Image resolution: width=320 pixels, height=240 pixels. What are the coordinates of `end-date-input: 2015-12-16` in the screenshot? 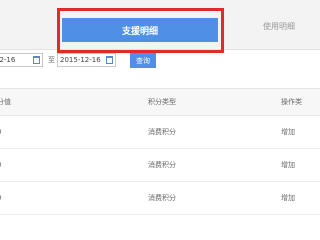 It's located at (86, 60).